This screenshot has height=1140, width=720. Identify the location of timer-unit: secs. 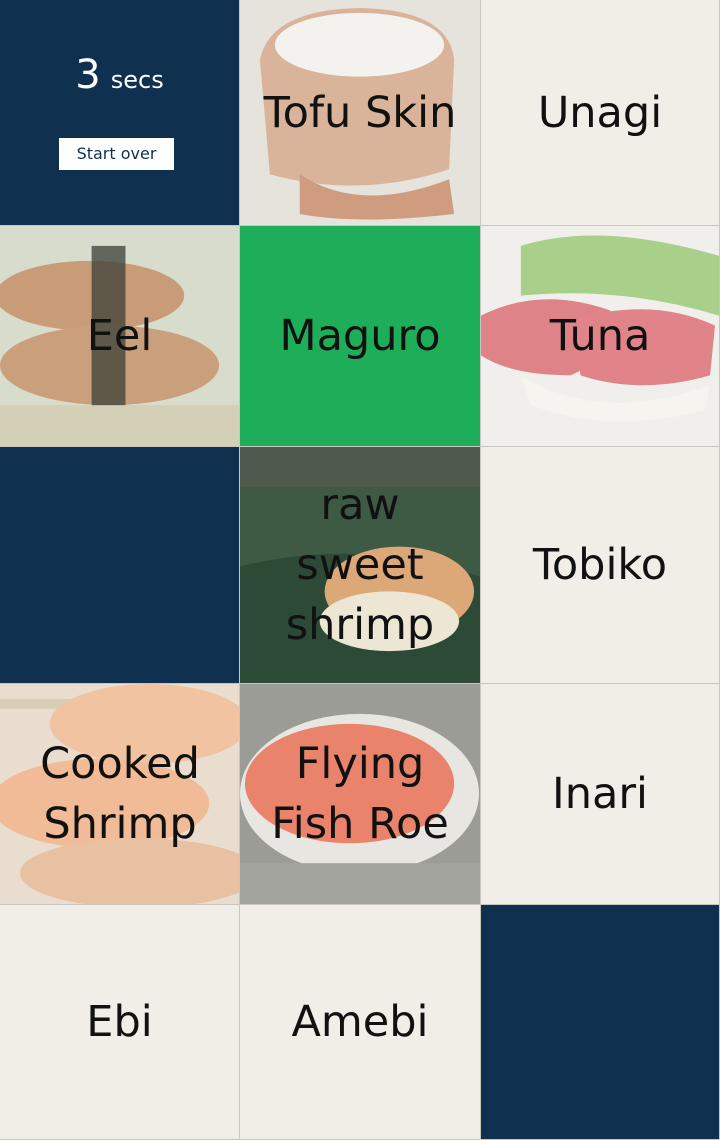
(137, 80).